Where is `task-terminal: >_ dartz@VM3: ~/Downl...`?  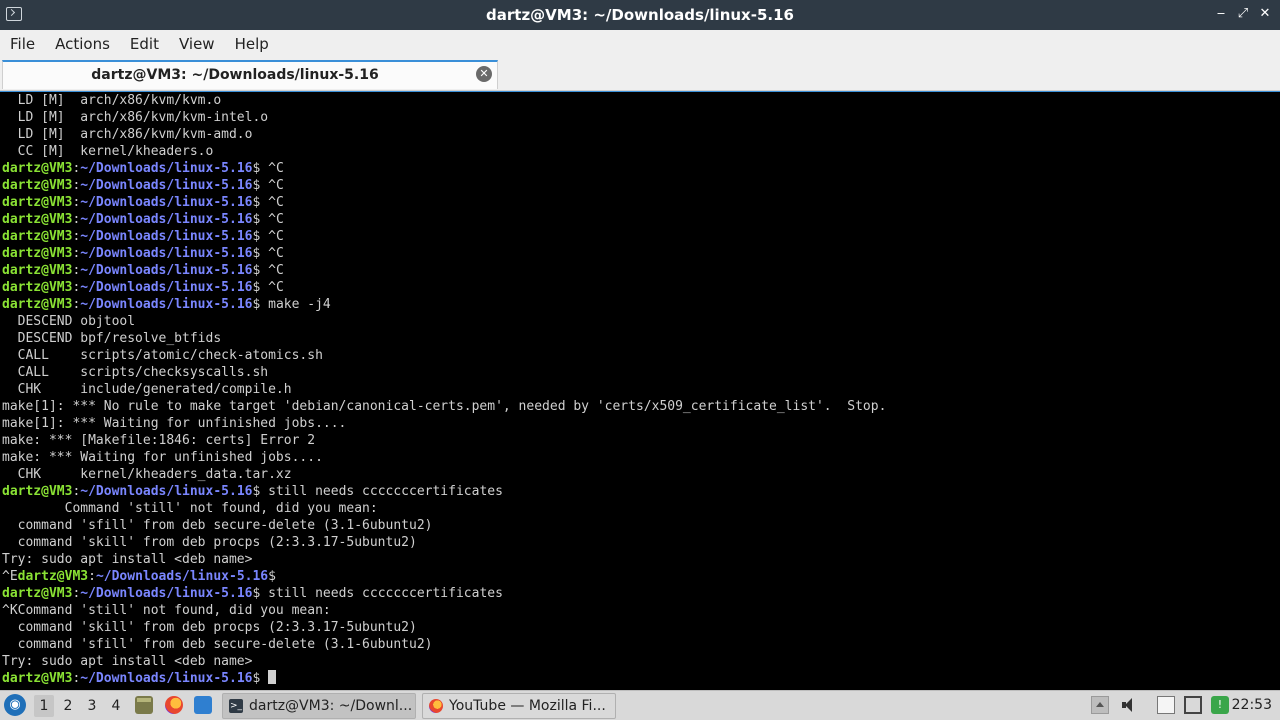
task-terminal: >_ dartz@VM3: ~/Downl... is located at coordinates (319, 706).